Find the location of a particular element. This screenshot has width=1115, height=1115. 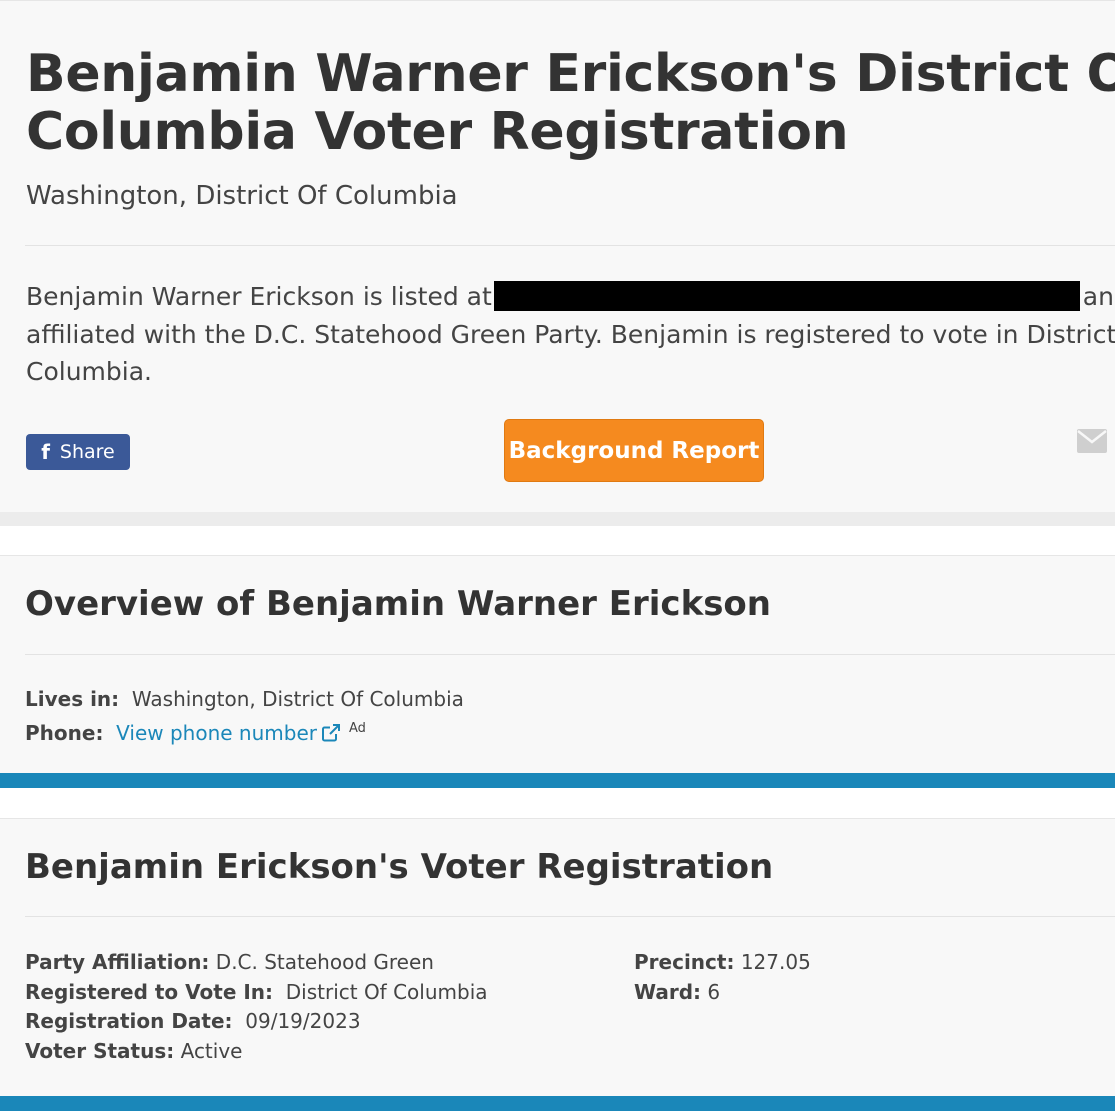

view-phone-number-link: View phone number is located at coordinates (228, 733).